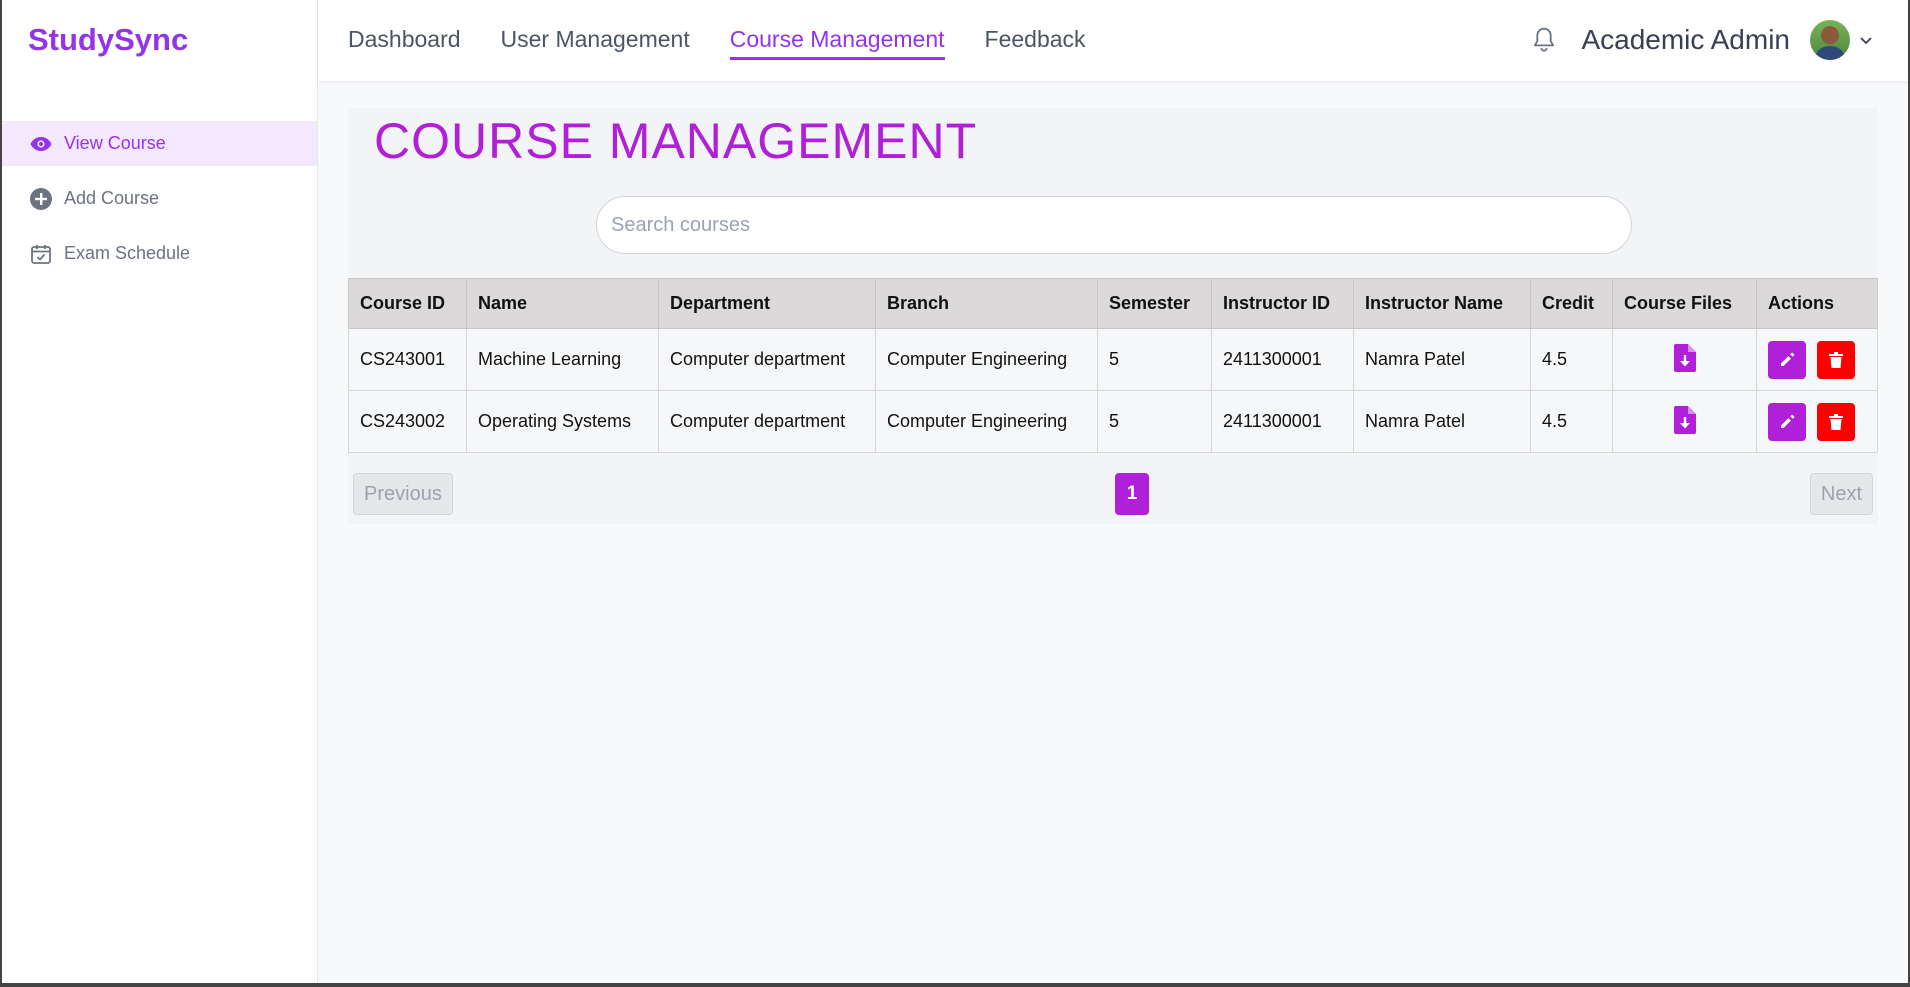 This screenshot has width=1910, height=987. What do you see at coordinates (41, 144) in the screenshot?
I see `eye-icon` at bounding box center [41, 144].